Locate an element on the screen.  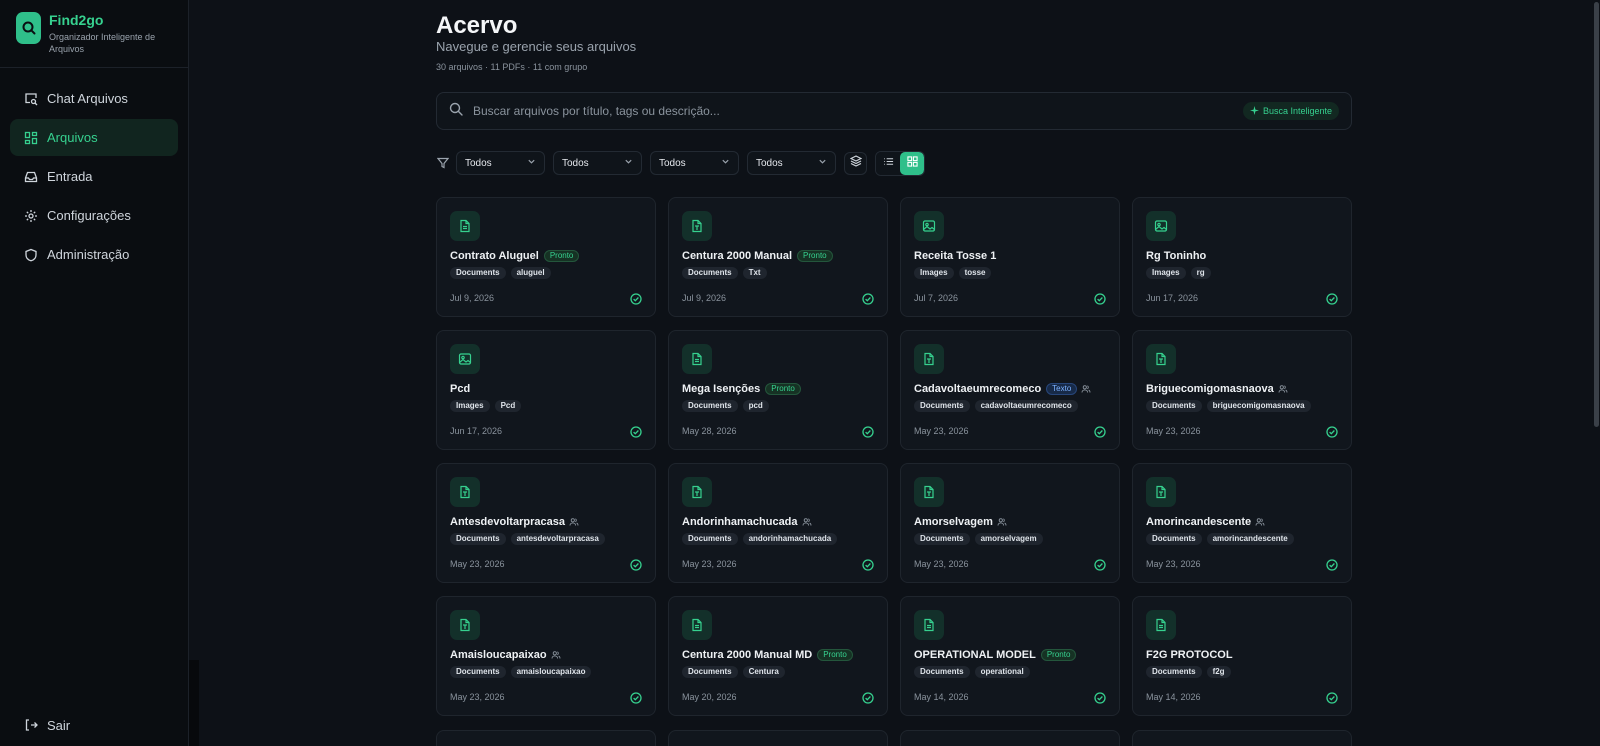
list-view-button is located at coordinates (888, 163).